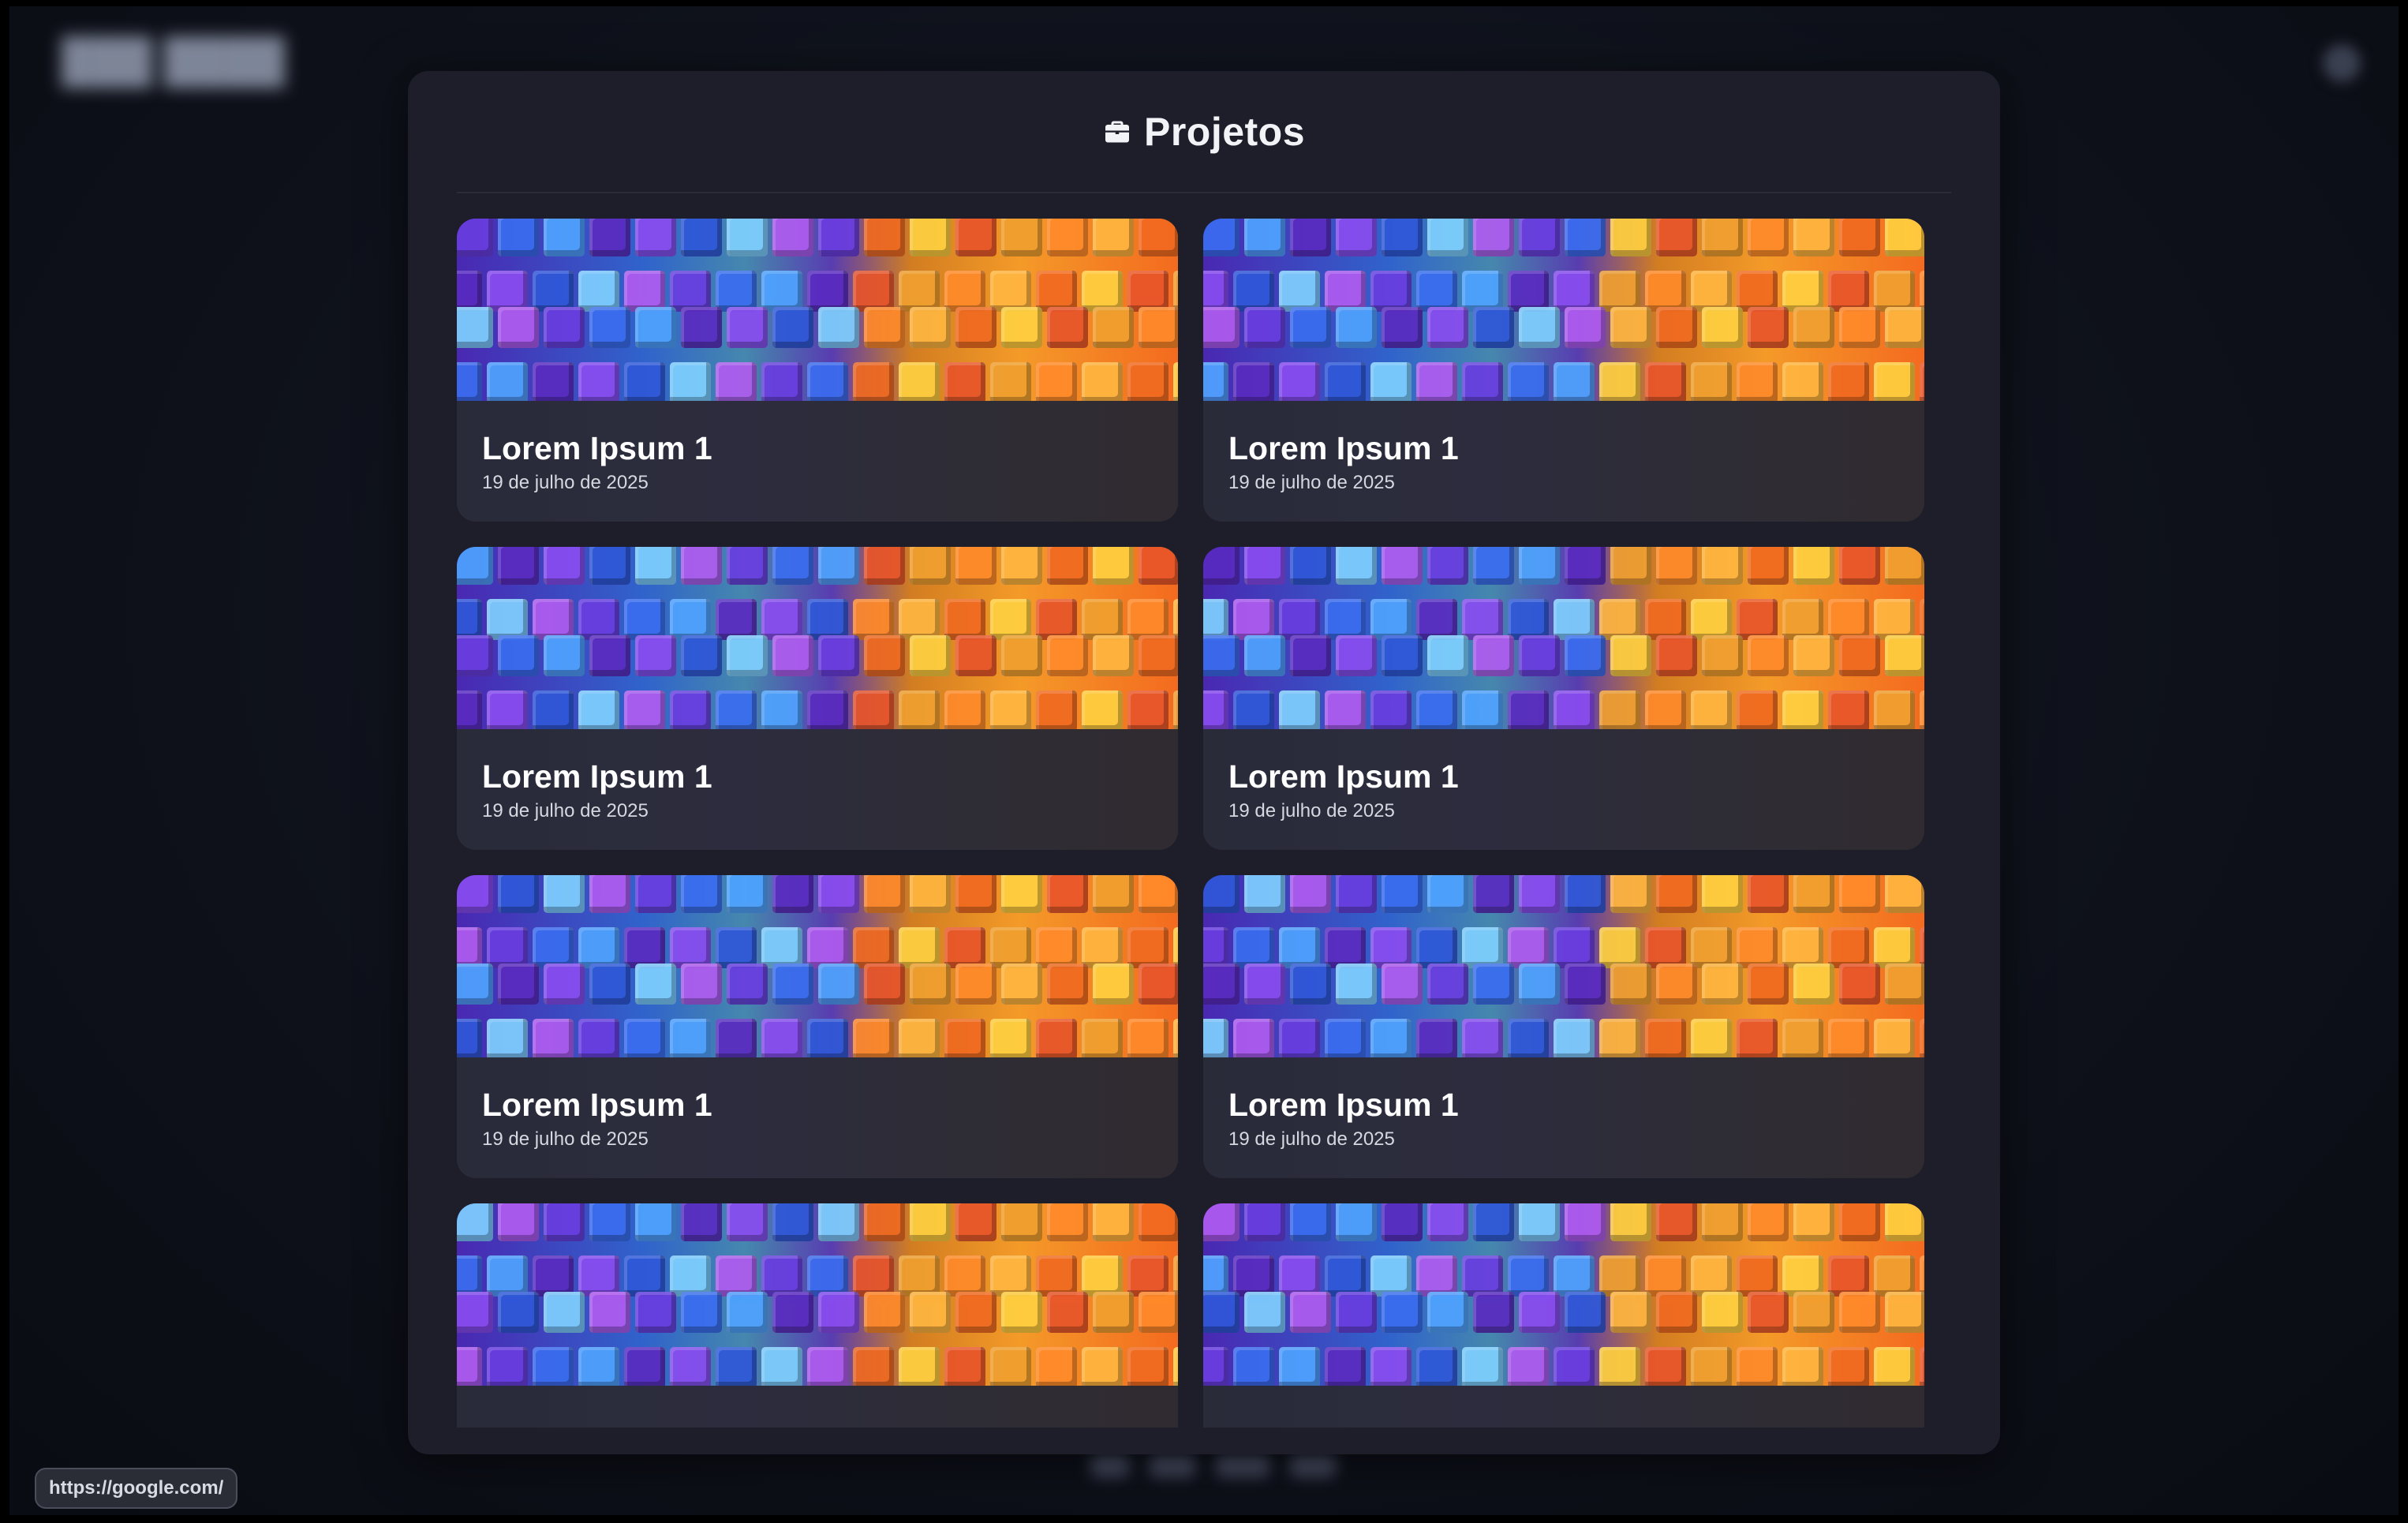  What do you see at coordinates (818, 711) in the screenshot?
I see `thumbnail-cube-row` at bounding box center [818, 711].